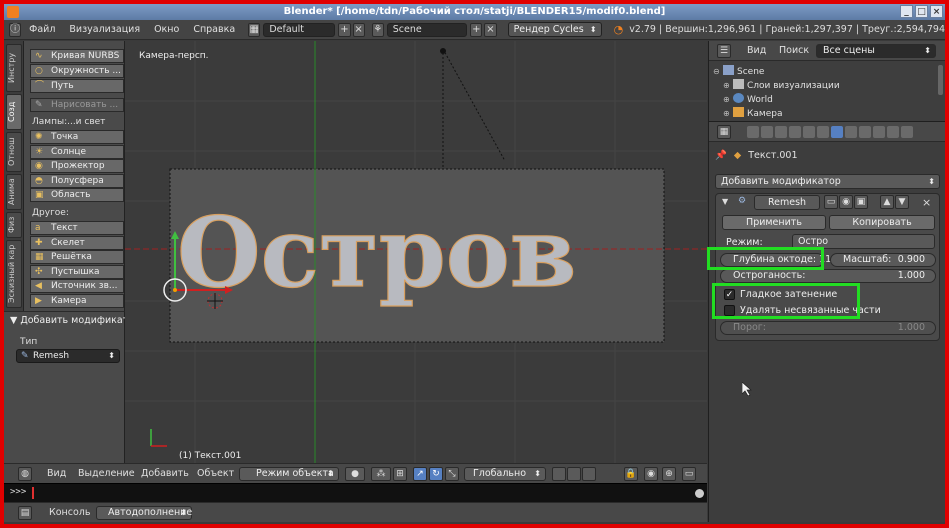  I want to click on shading-icon: ●, so click(355, 474).